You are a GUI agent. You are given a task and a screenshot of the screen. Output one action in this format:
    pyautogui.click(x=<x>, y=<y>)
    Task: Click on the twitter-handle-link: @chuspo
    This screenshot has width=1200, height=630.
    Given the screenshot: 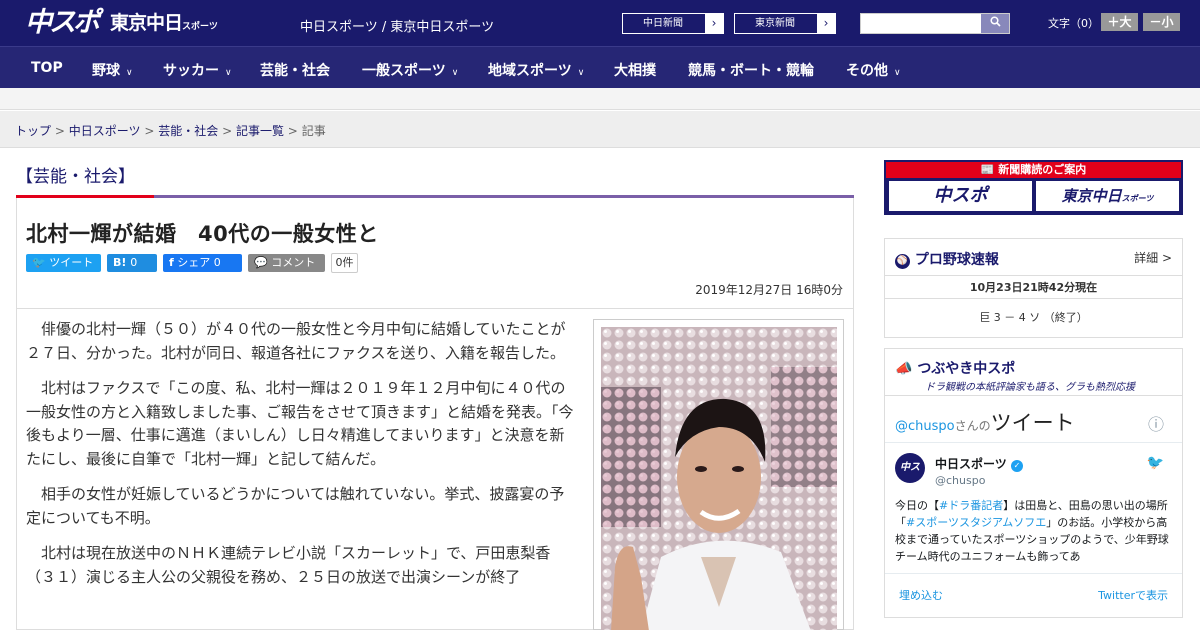 What is the action you would take?
    pyautogui.click(x=925, y=426)
    